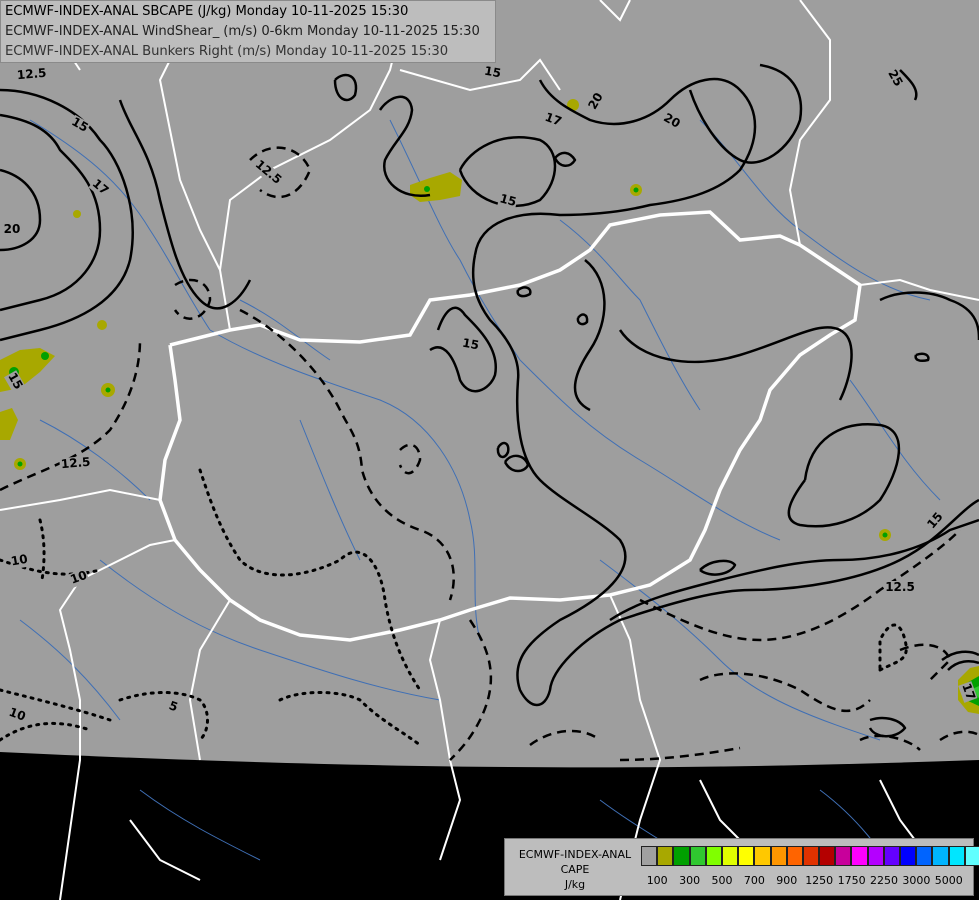  What do you see at coordinates (787, 880) in the screenshot?
I see `legend-tick-label: 900` at bounding box center [787, 880].